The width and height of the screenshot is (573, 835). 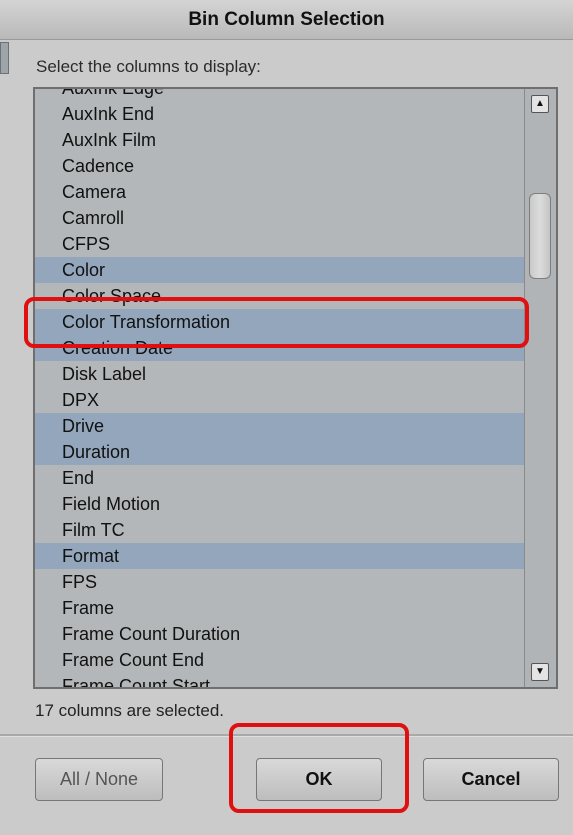 What do you see at coordinates (279, 582) in the screenshot?
I see `list-item: FPS` at bounding box center [279, 582].